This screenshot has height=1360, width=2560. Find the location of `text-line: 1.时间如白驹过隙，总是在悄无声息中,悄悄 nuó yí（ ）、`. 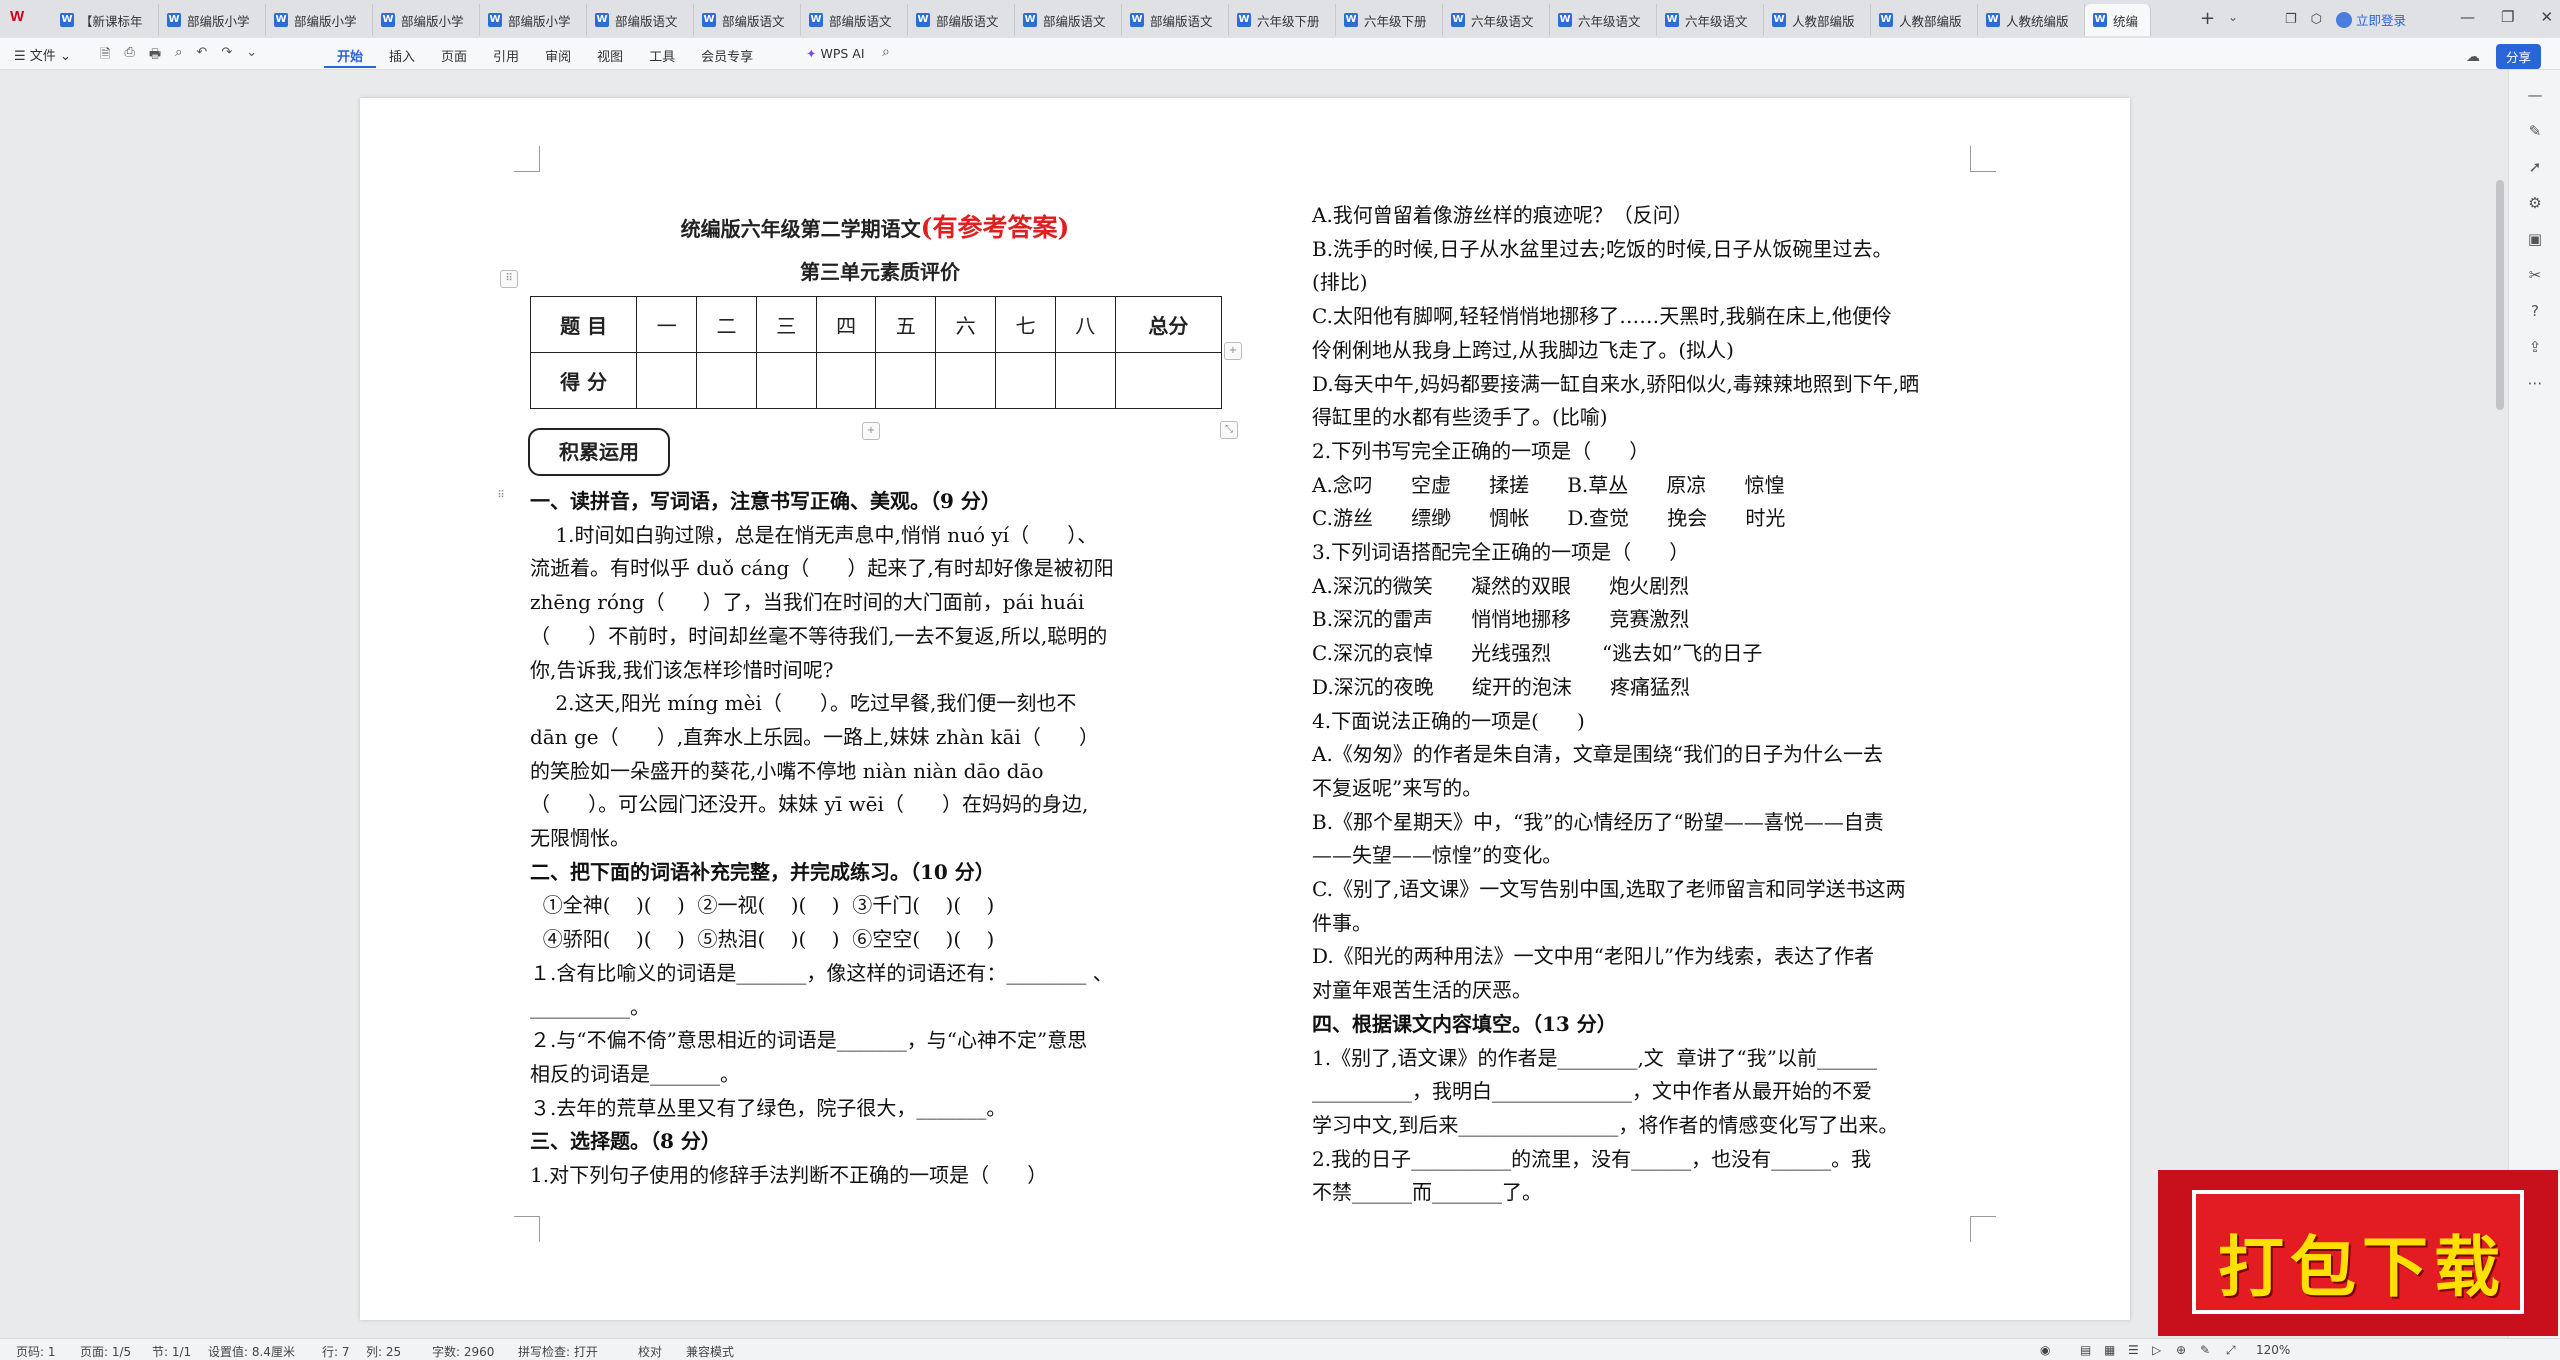

text-line: 1.时间如白驹过隙，总是在悄无声息中,悄悄 nuó yí（ ）、 is located at coordinates (813, 535).